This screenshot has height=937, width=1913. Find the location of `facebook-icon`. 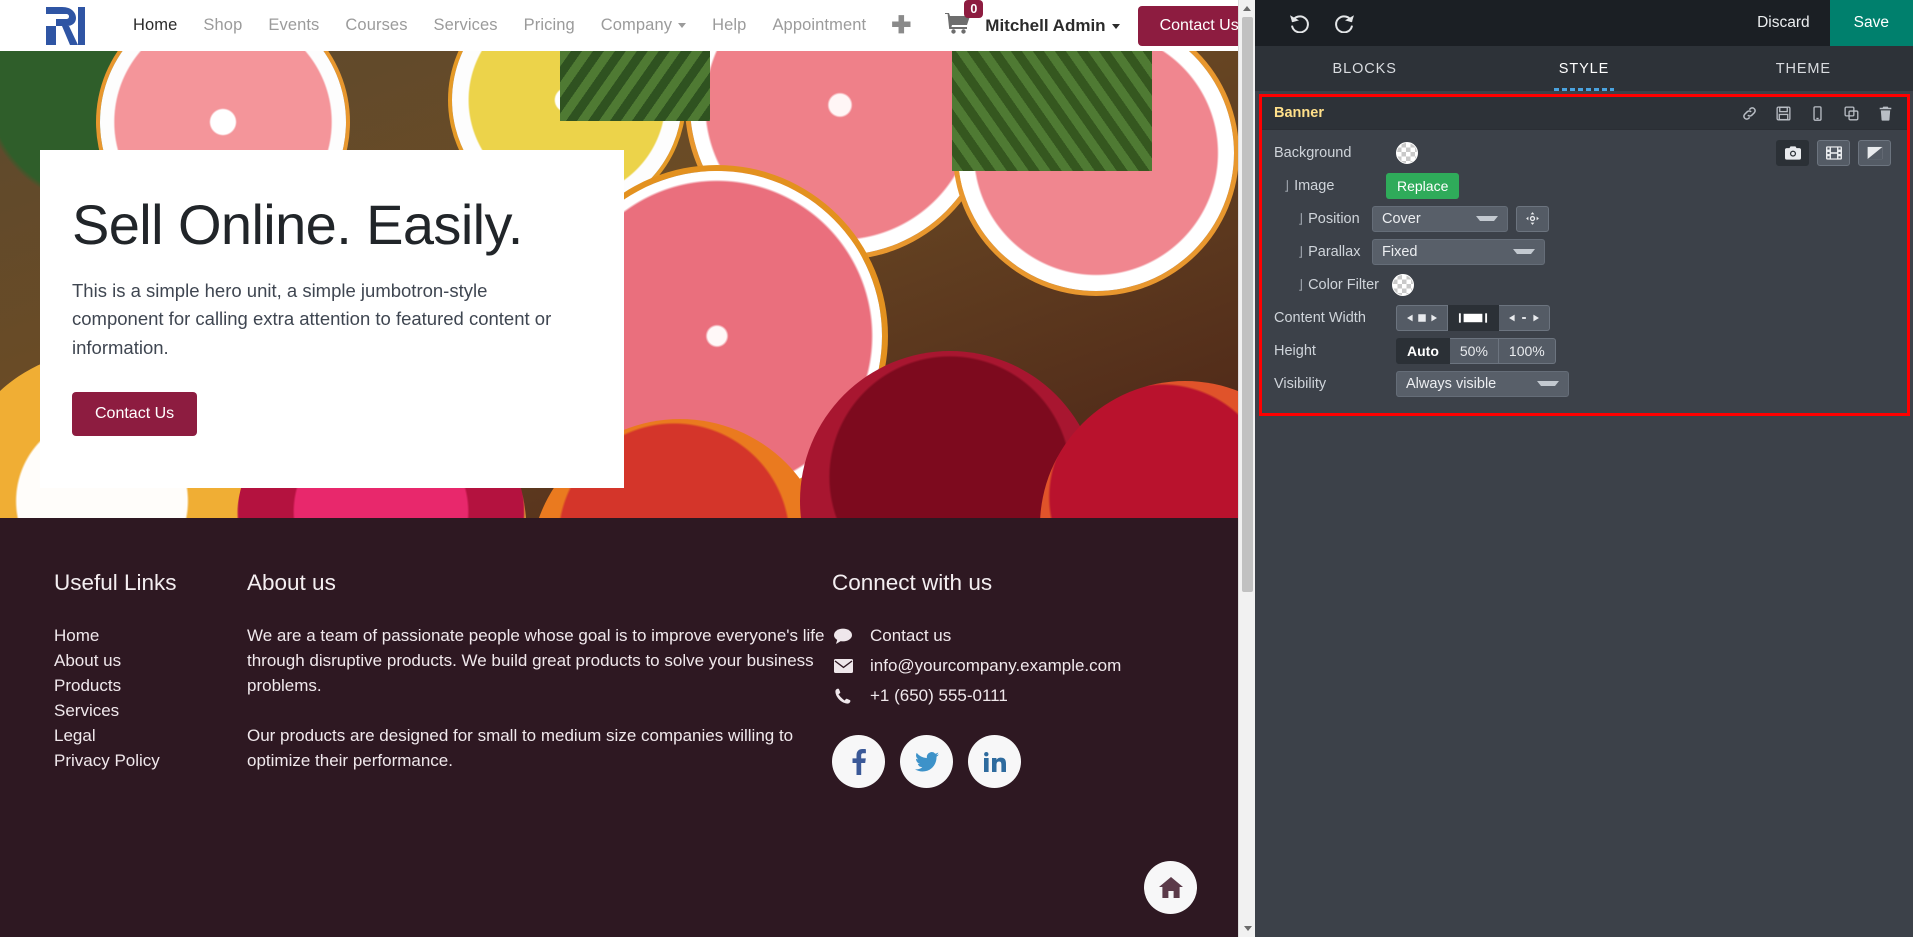

facebook-icon is located at coordinates (858, 761).